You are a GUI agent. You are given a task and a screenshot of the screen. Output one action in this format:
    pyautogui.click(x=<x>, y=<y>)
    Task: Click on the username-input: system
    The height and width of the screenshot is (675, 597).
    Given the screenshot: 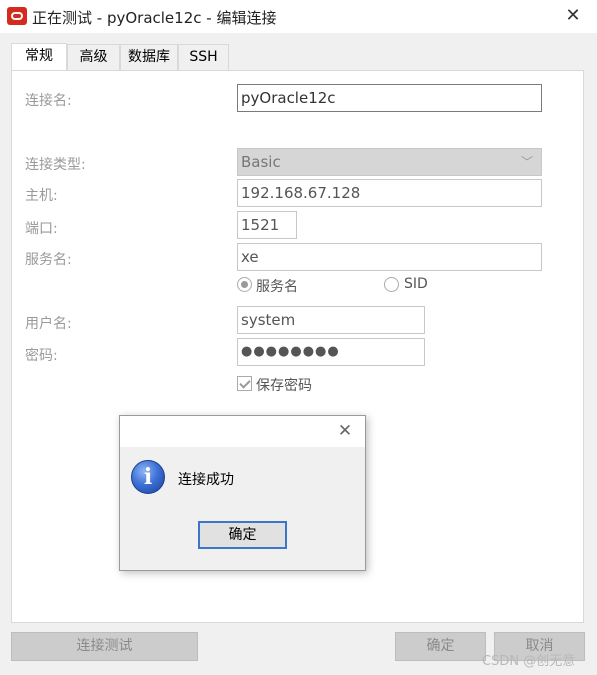 What is the action you would take?
    pyautogui.click(x=331, y=320)
    